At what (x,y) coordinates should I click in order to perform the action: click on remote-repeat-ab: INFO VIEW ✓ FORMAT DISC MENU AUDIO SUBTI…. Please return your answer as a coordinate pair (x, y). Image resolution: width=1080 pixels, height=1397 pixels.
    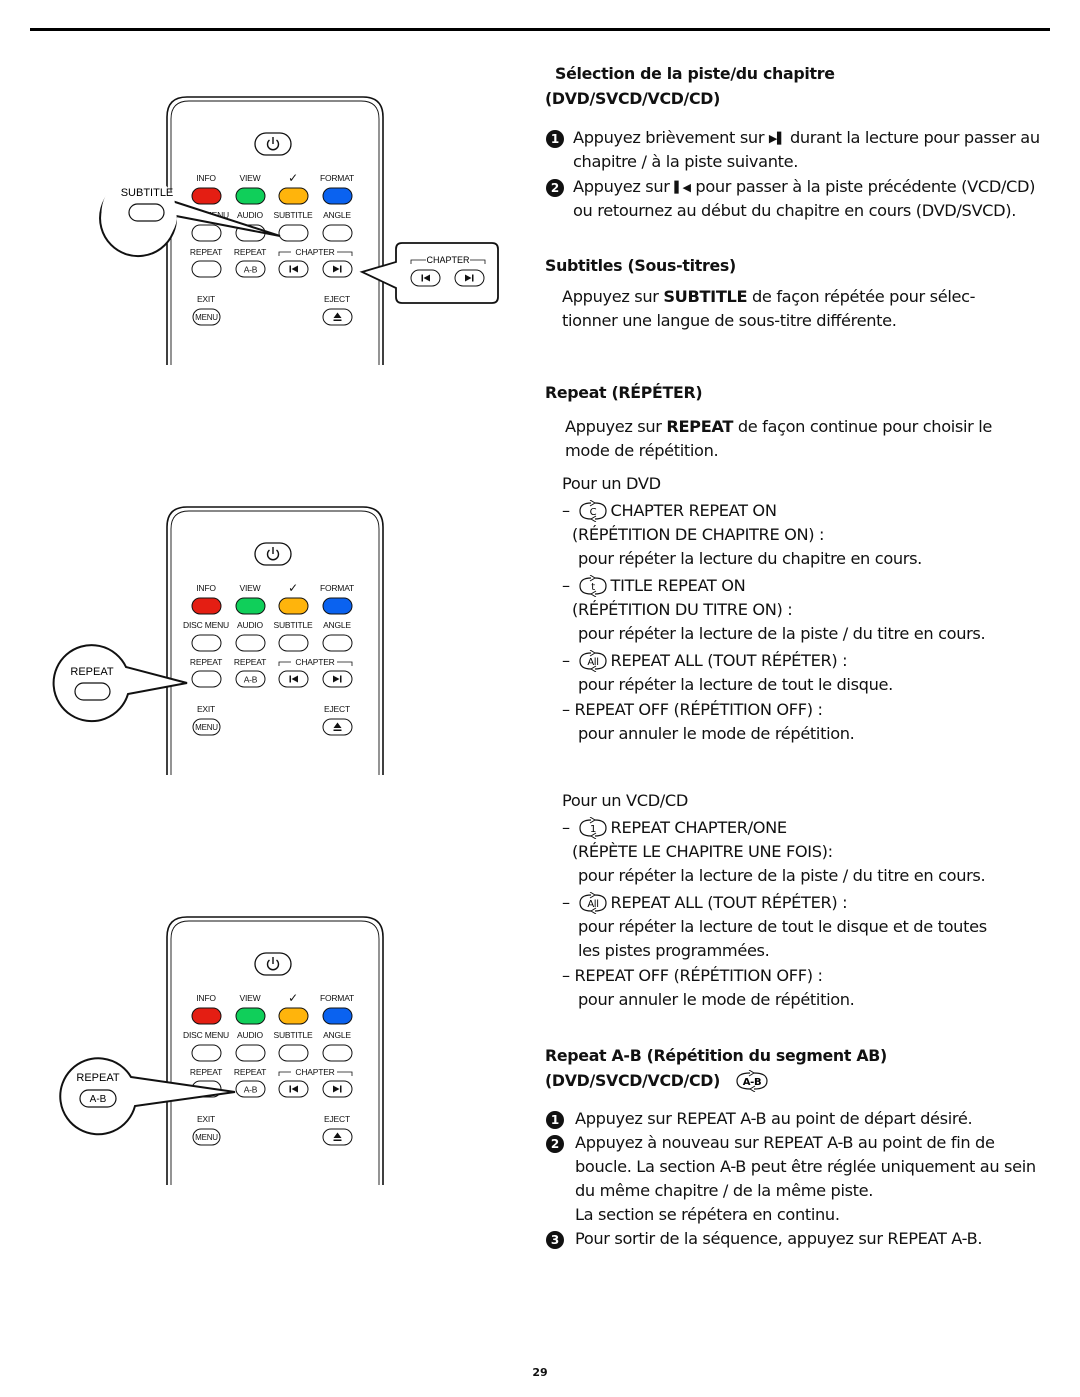
    Looking at the image, I should click on (275, 1052).